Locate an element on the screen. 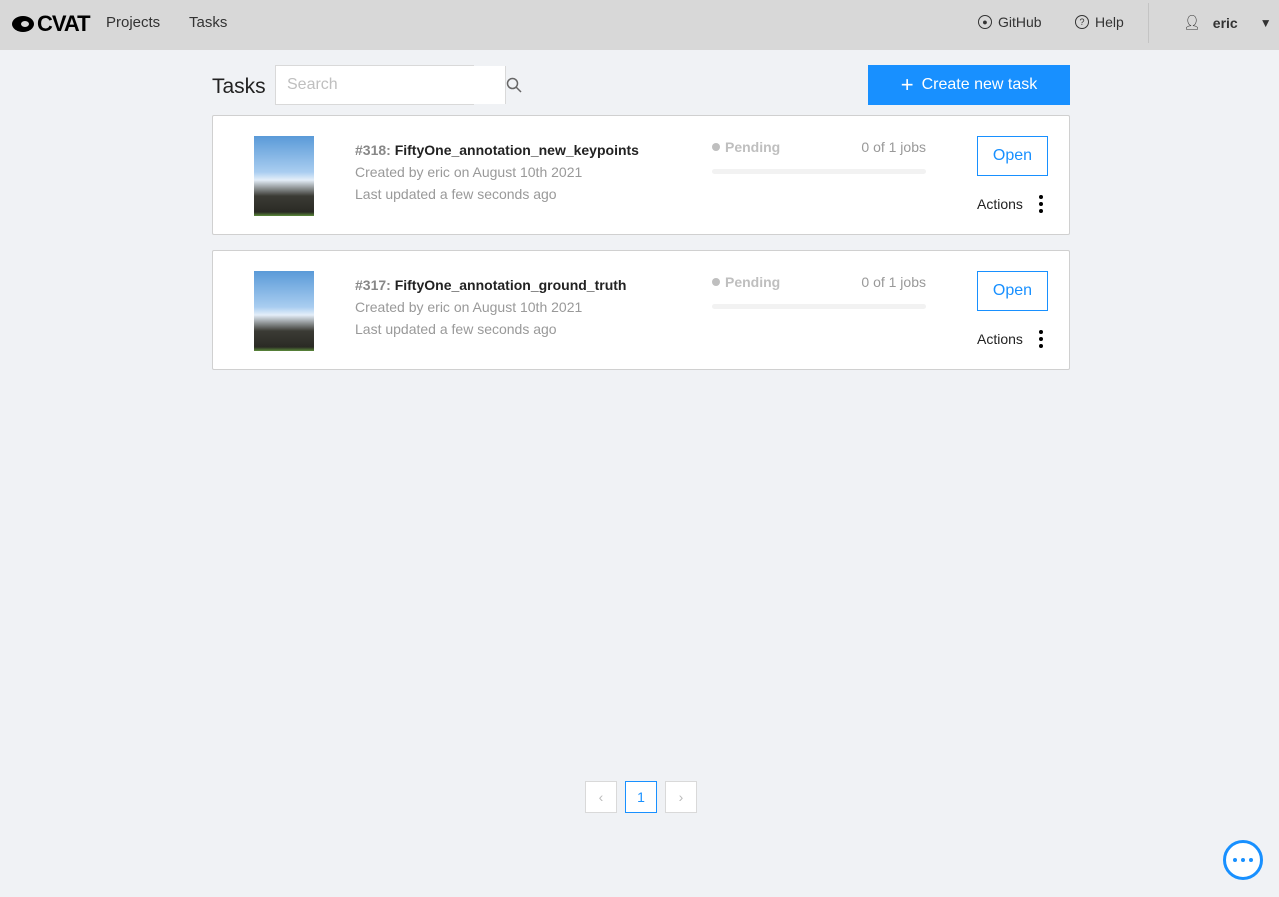  task-name: FiftyOne_annotation_new_keypoints is located at coordinates (516, 150).